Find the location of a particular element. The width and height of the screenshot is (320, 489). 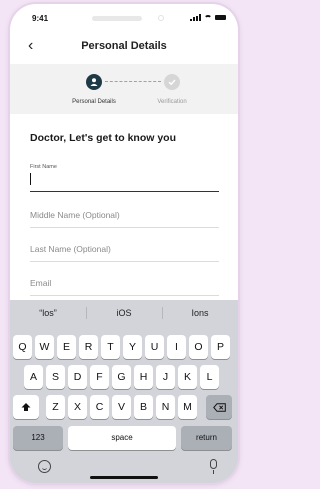

person-icon is located at coordinates (94, 82).